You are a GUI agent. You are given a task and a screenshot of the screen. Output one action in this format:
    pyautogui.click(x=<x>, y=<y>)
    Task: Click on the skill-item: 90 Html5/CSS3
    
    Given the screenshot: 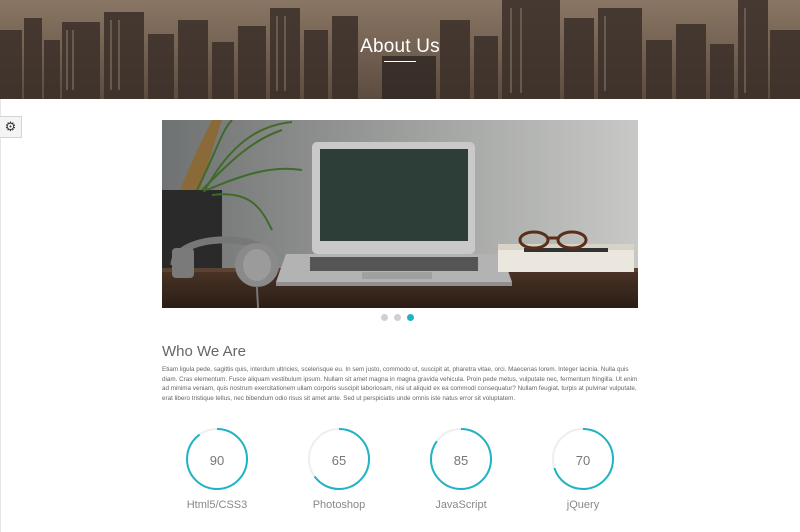 What is the action you would take?
    pyautogui.click(x=217, y=468)
    